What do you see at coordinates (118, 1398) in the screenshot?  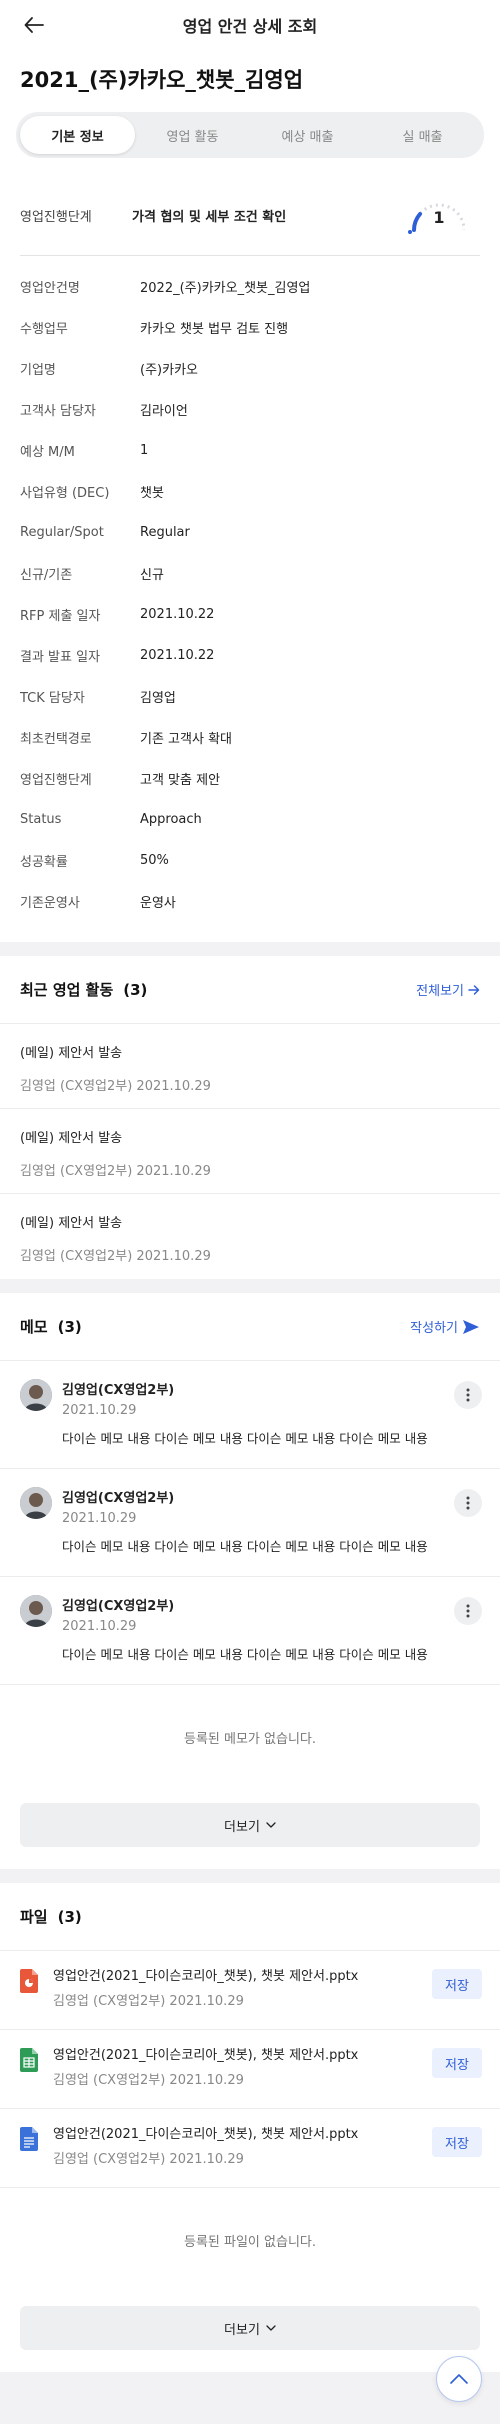 I see `memo-info: 김영업(CX영업2부) 2021.10.29` at bounding box center [118, 1398].